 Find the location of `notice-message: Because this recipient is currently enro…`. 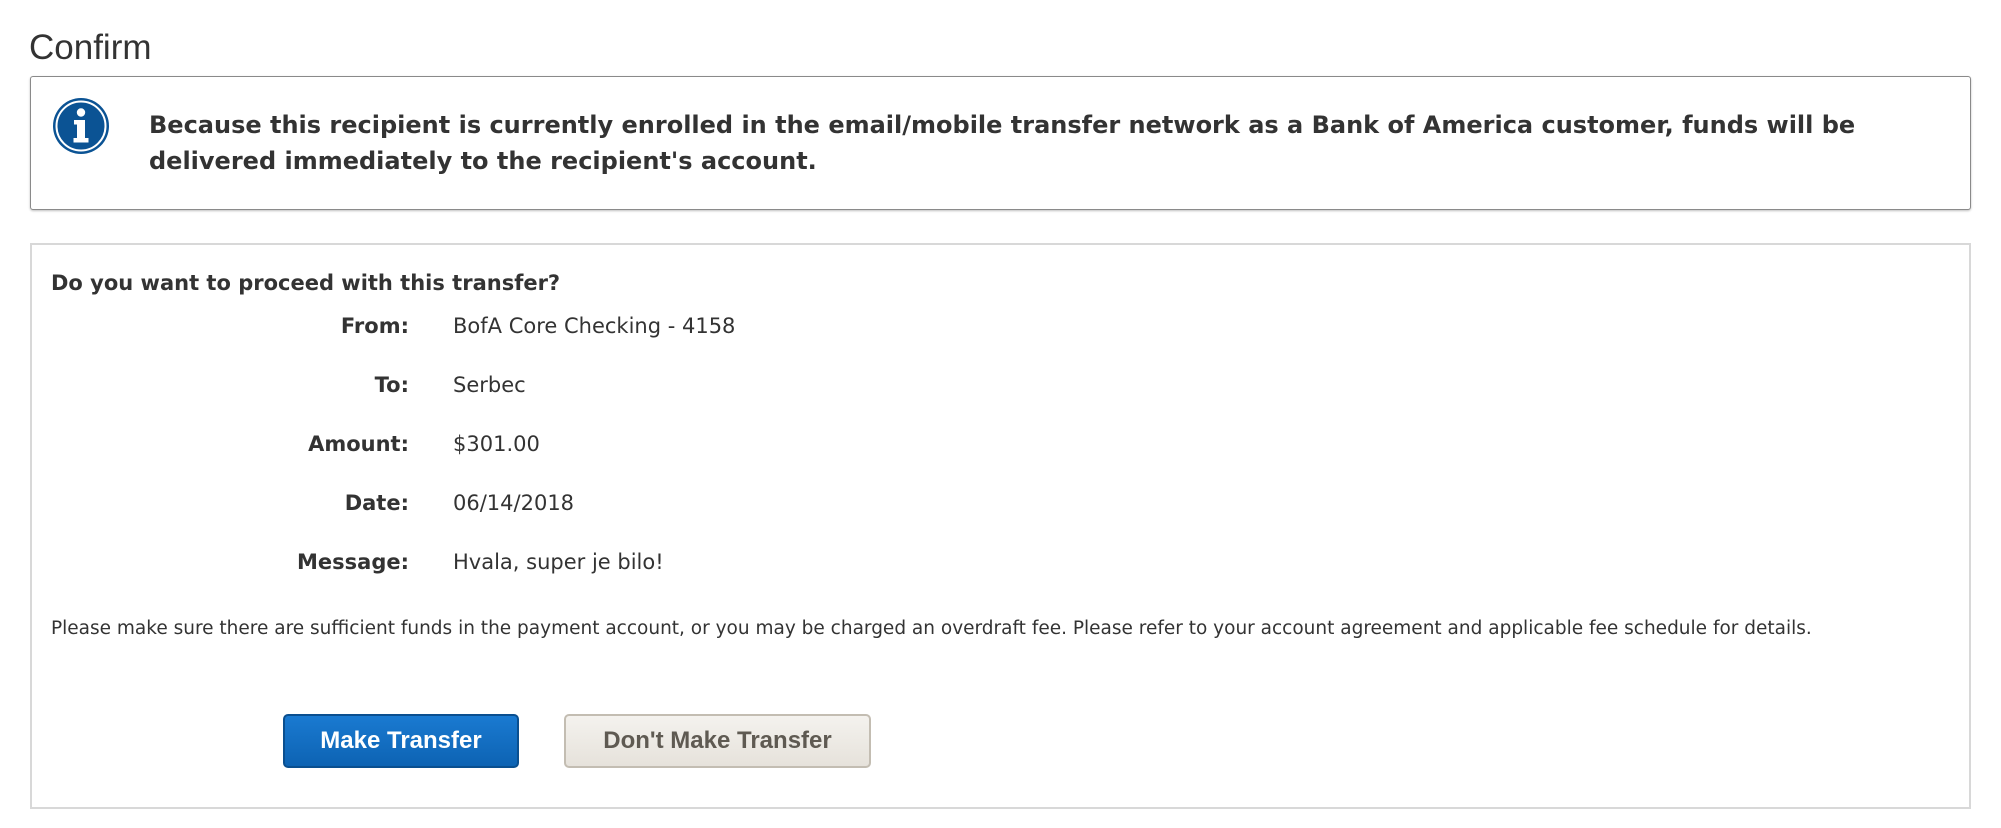

notice-message: Because this recipient is currently enro… is located at coordinates (1002, 143).